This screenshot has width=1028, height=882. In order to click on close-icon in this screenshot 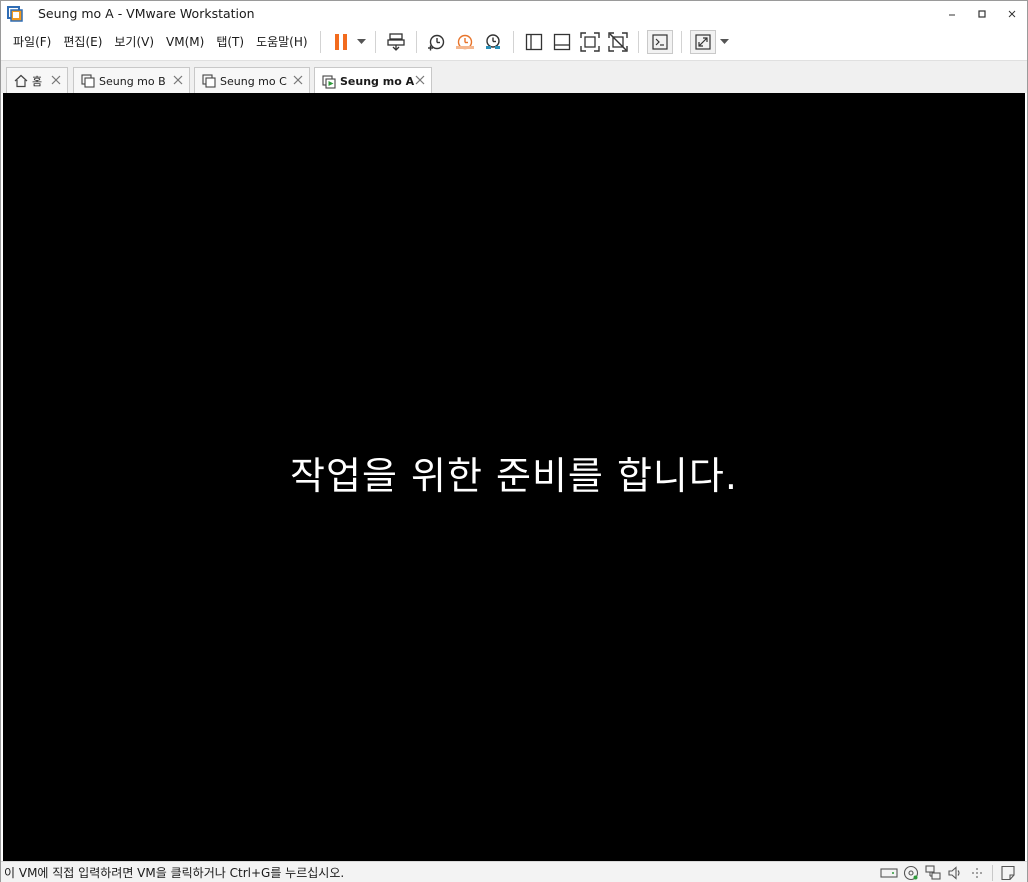, I will do `click(1012, 13)`.